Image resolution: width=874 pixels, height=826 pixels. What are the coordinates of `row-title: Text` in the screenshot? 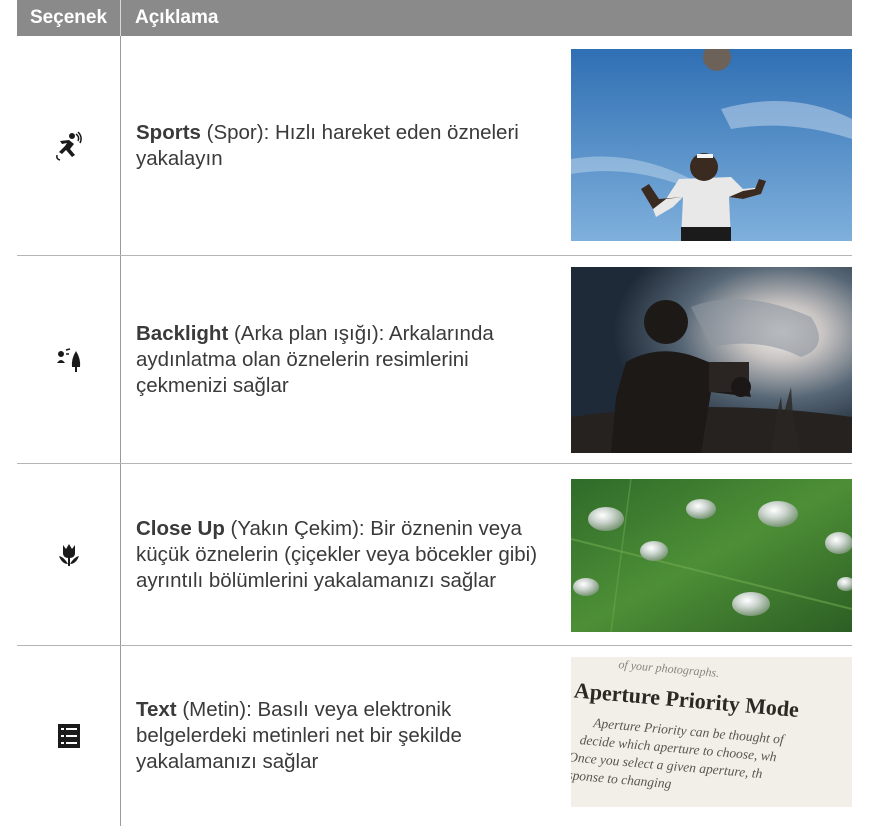 It's located at (156, 709).